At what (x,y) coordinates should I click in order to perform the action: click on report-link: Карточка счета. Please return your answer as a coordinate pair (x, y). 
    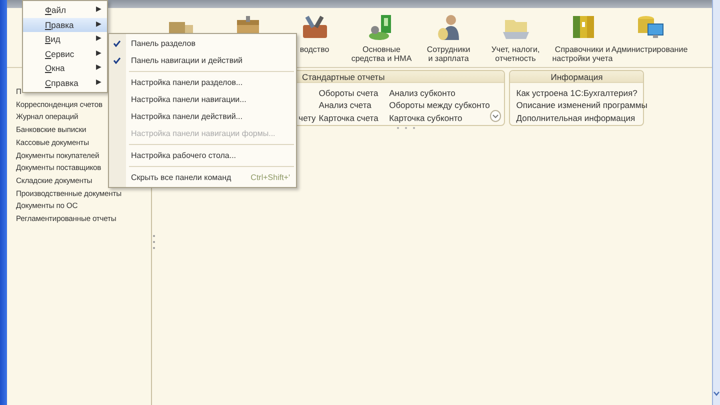
    Looking at the image, I should click on (354, 118).